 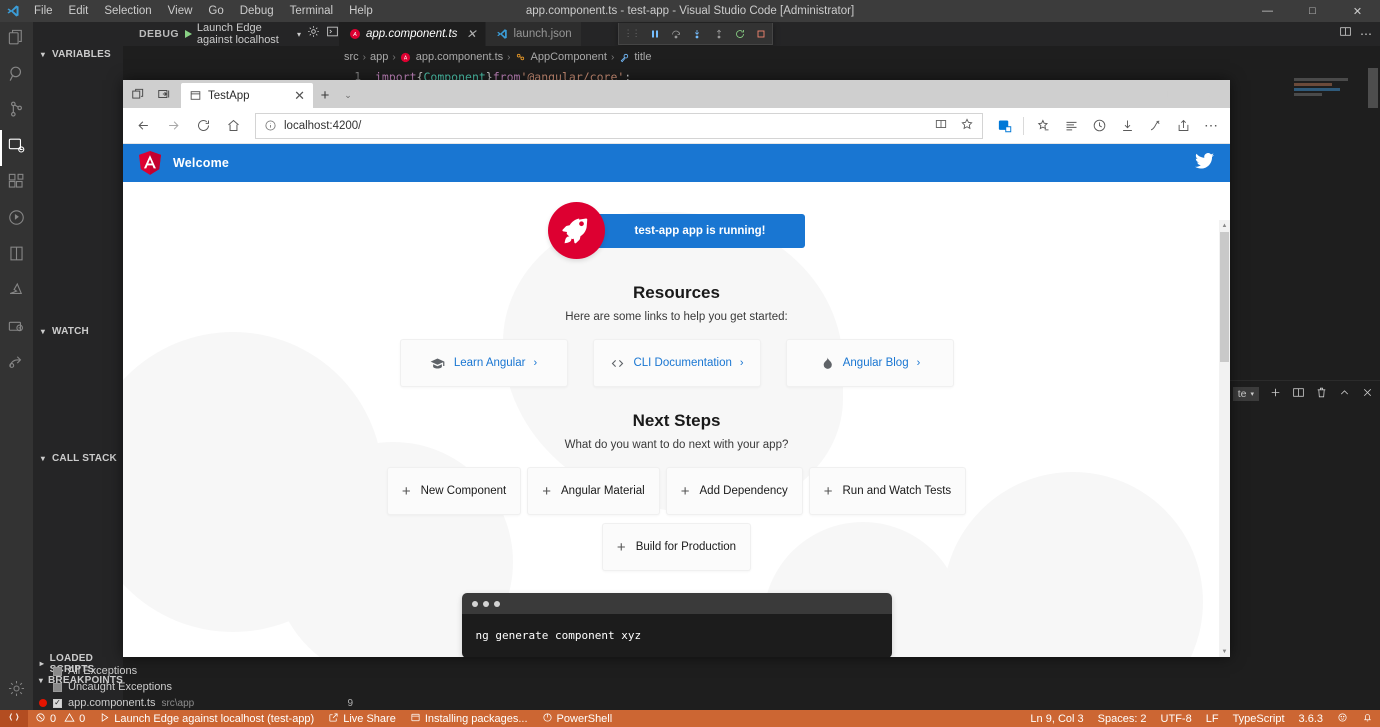 What do you see at coordinates (1043, 126) in the screenshot?
I see `favorites-hub-icon` at bounding box center [1043, 126].